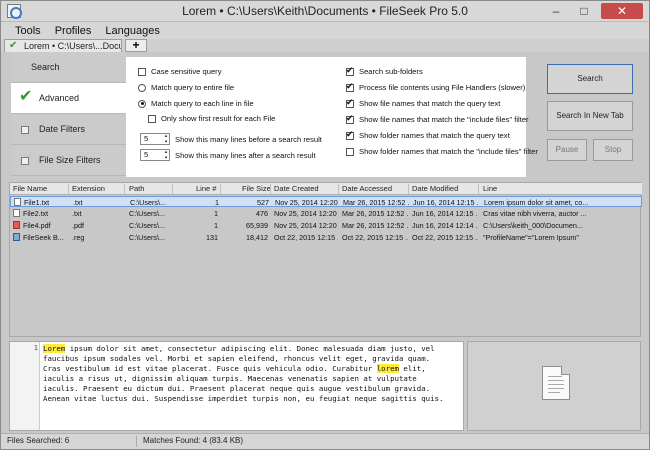 The height and width of the screenshot is (450, 650). I want to click on col-date-accessed: Date Accessed, so click(367, 188).